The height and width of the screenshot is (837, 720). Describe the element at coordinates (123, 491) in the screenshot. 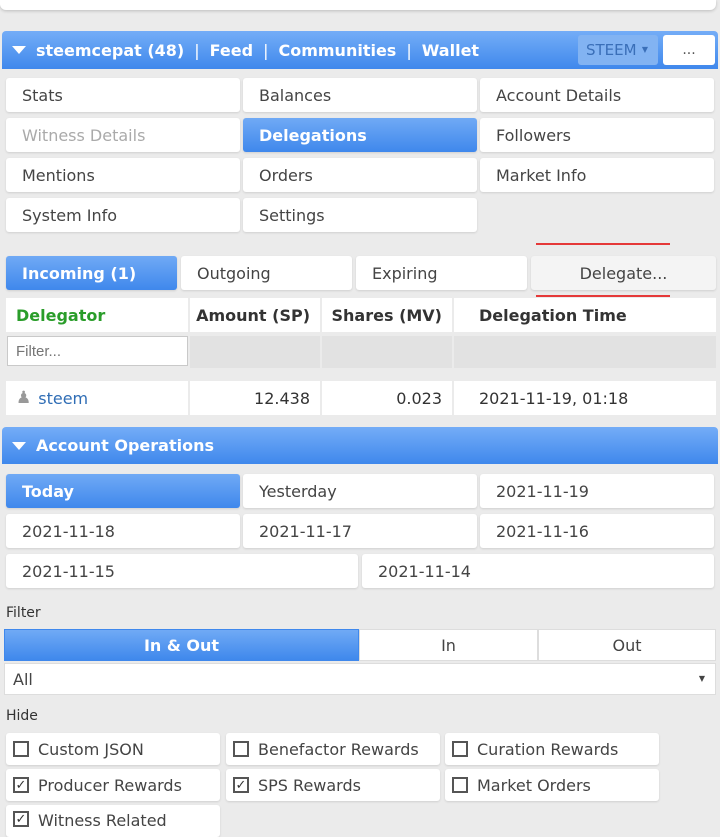

I see `date-today: Today` at that location.